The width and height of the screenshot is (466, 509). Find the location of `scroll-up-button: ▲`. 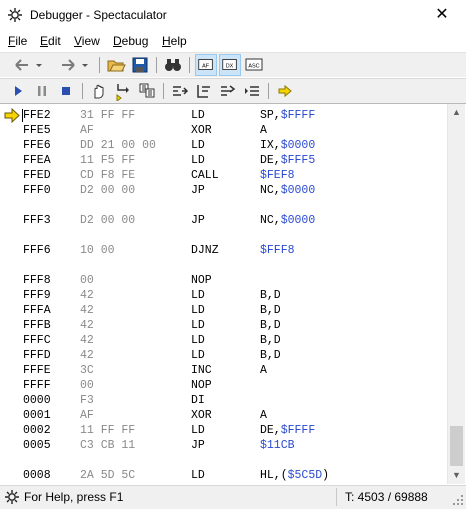

scroll-up-button: ▲ is located at coordinates (456, 112).